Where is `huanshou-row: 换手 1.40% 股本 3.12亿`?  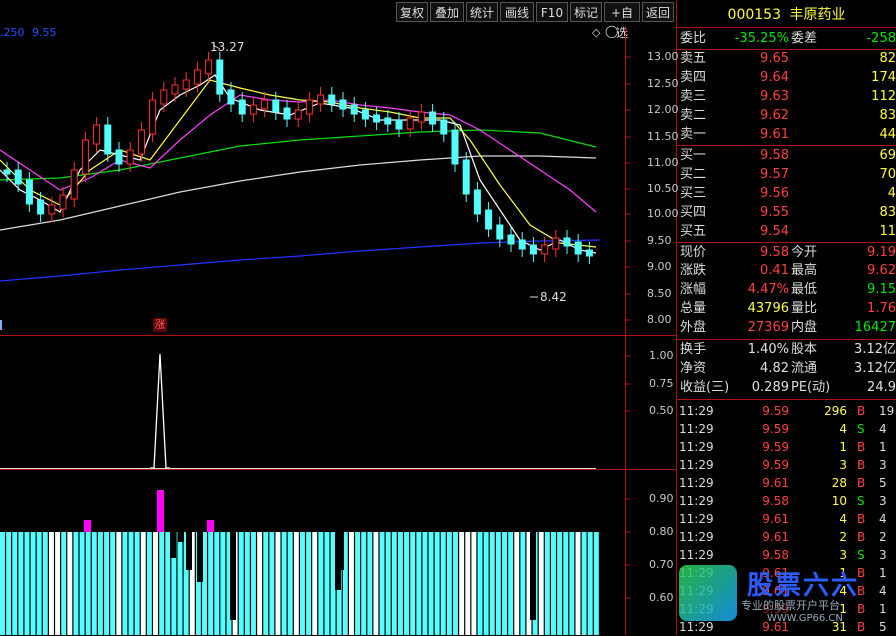
huanshou-row: 换手 1.40% 股本 3.12亿 is located at coordinates (786, 350).